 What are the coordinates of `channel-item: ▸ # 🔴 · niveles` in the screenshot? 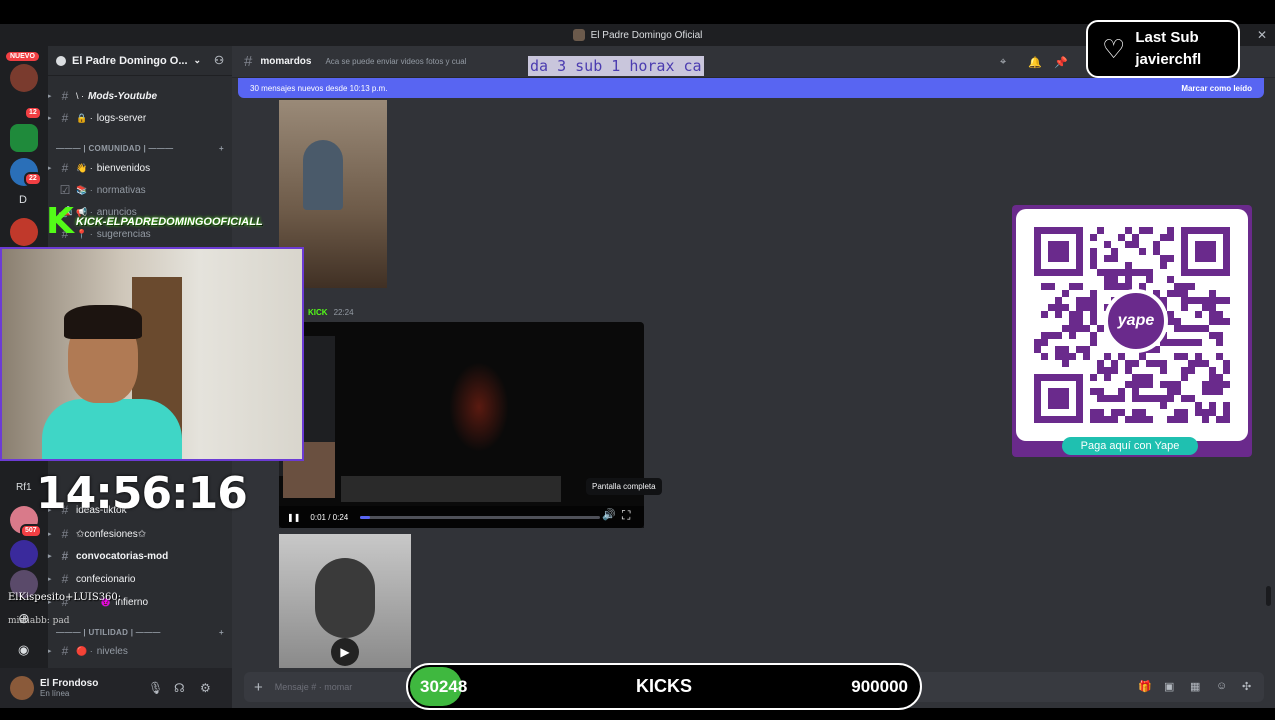 It's located at (140, 651).